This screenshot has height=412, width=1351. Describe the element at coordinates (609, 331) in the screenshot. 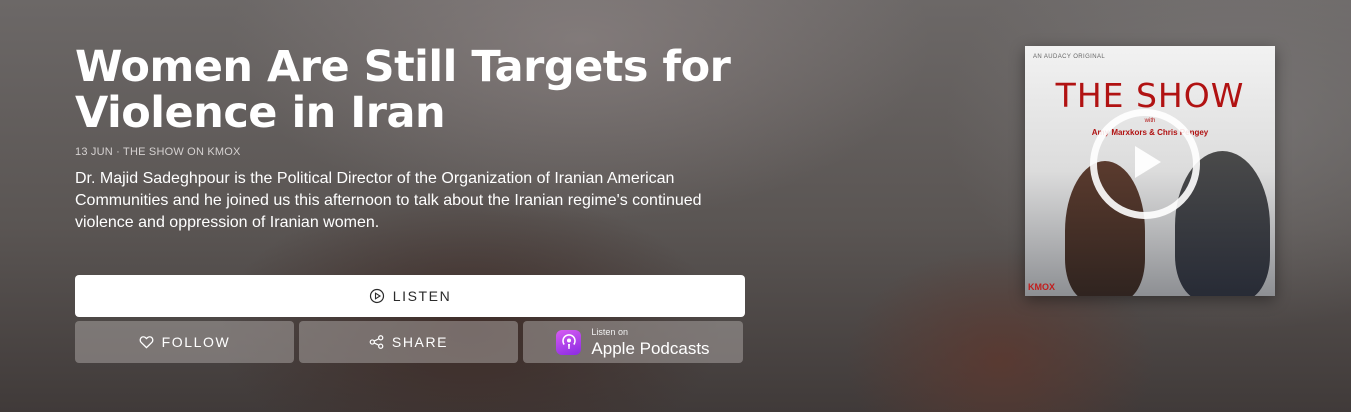

I see `apple-listen-on: Listen on` at that location.